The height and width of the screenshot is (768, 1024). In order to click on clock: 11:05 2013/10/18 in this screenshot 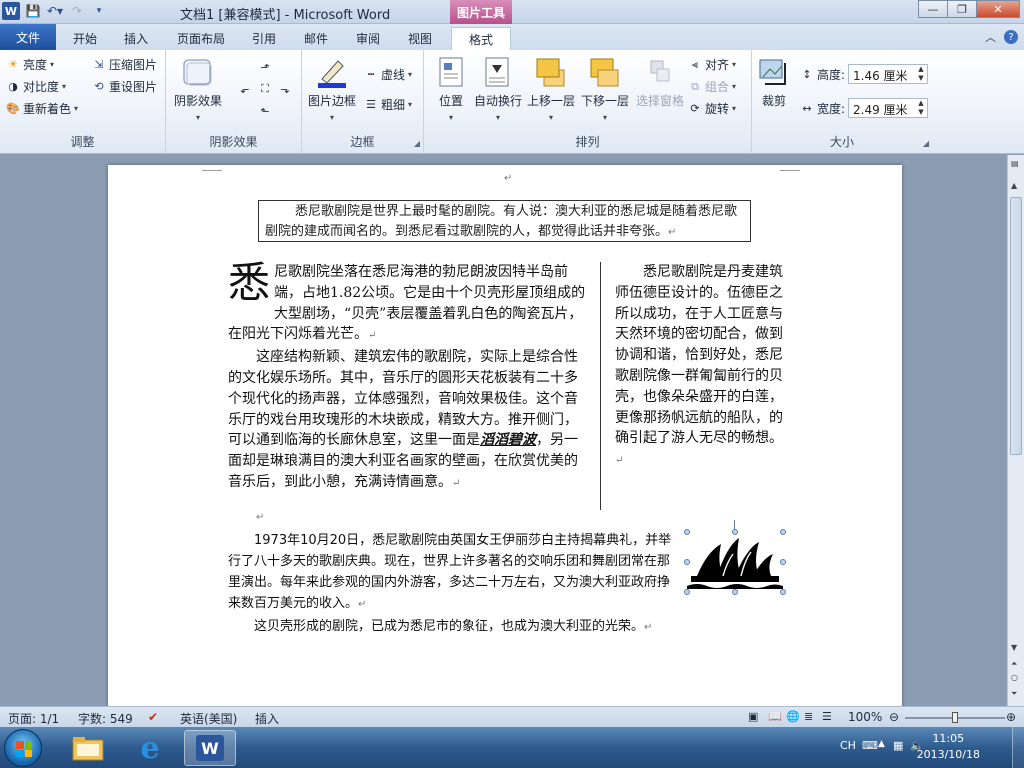, I will do `click(948, 747)`.